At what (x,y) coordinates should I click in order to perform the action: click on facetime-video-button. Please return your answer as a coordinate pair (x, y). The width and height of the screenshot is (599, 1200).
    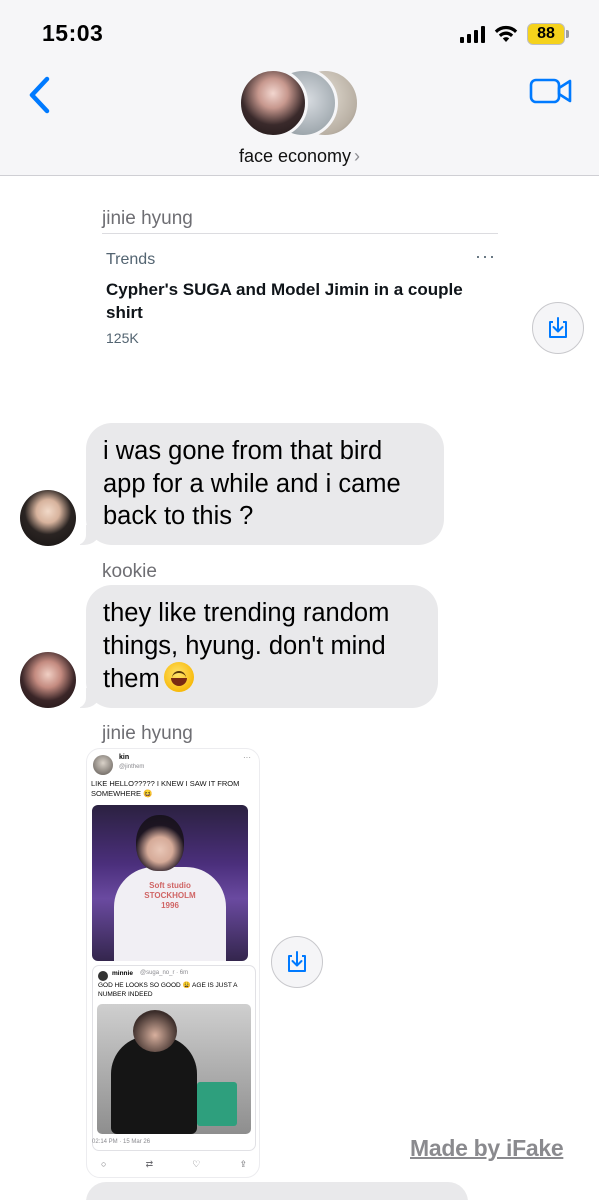
    Looking at the image, I should click on (551, 91).